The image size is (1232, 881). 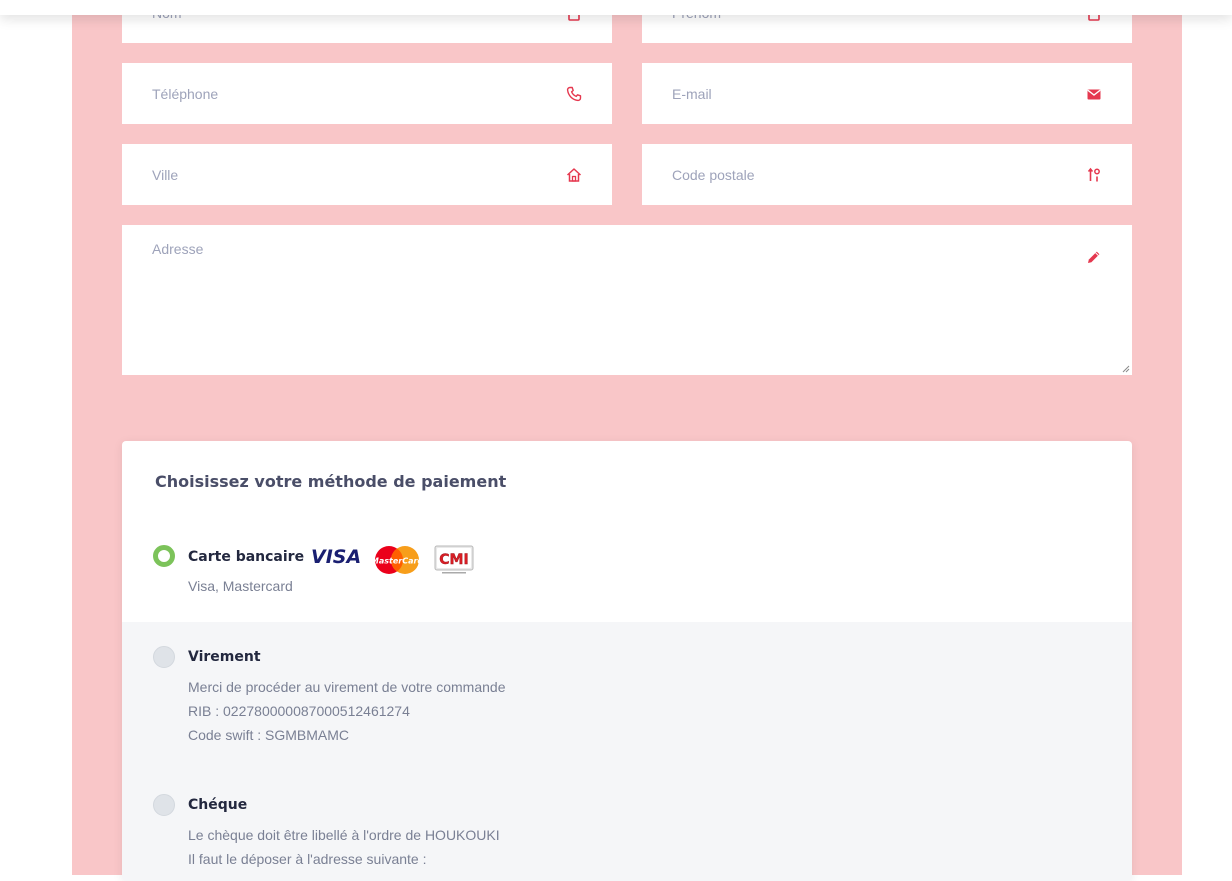 What do you see at coordinates (1094, 94) in the screenshot?
I see `envelope-icon` at bounding box center [1094, 94].